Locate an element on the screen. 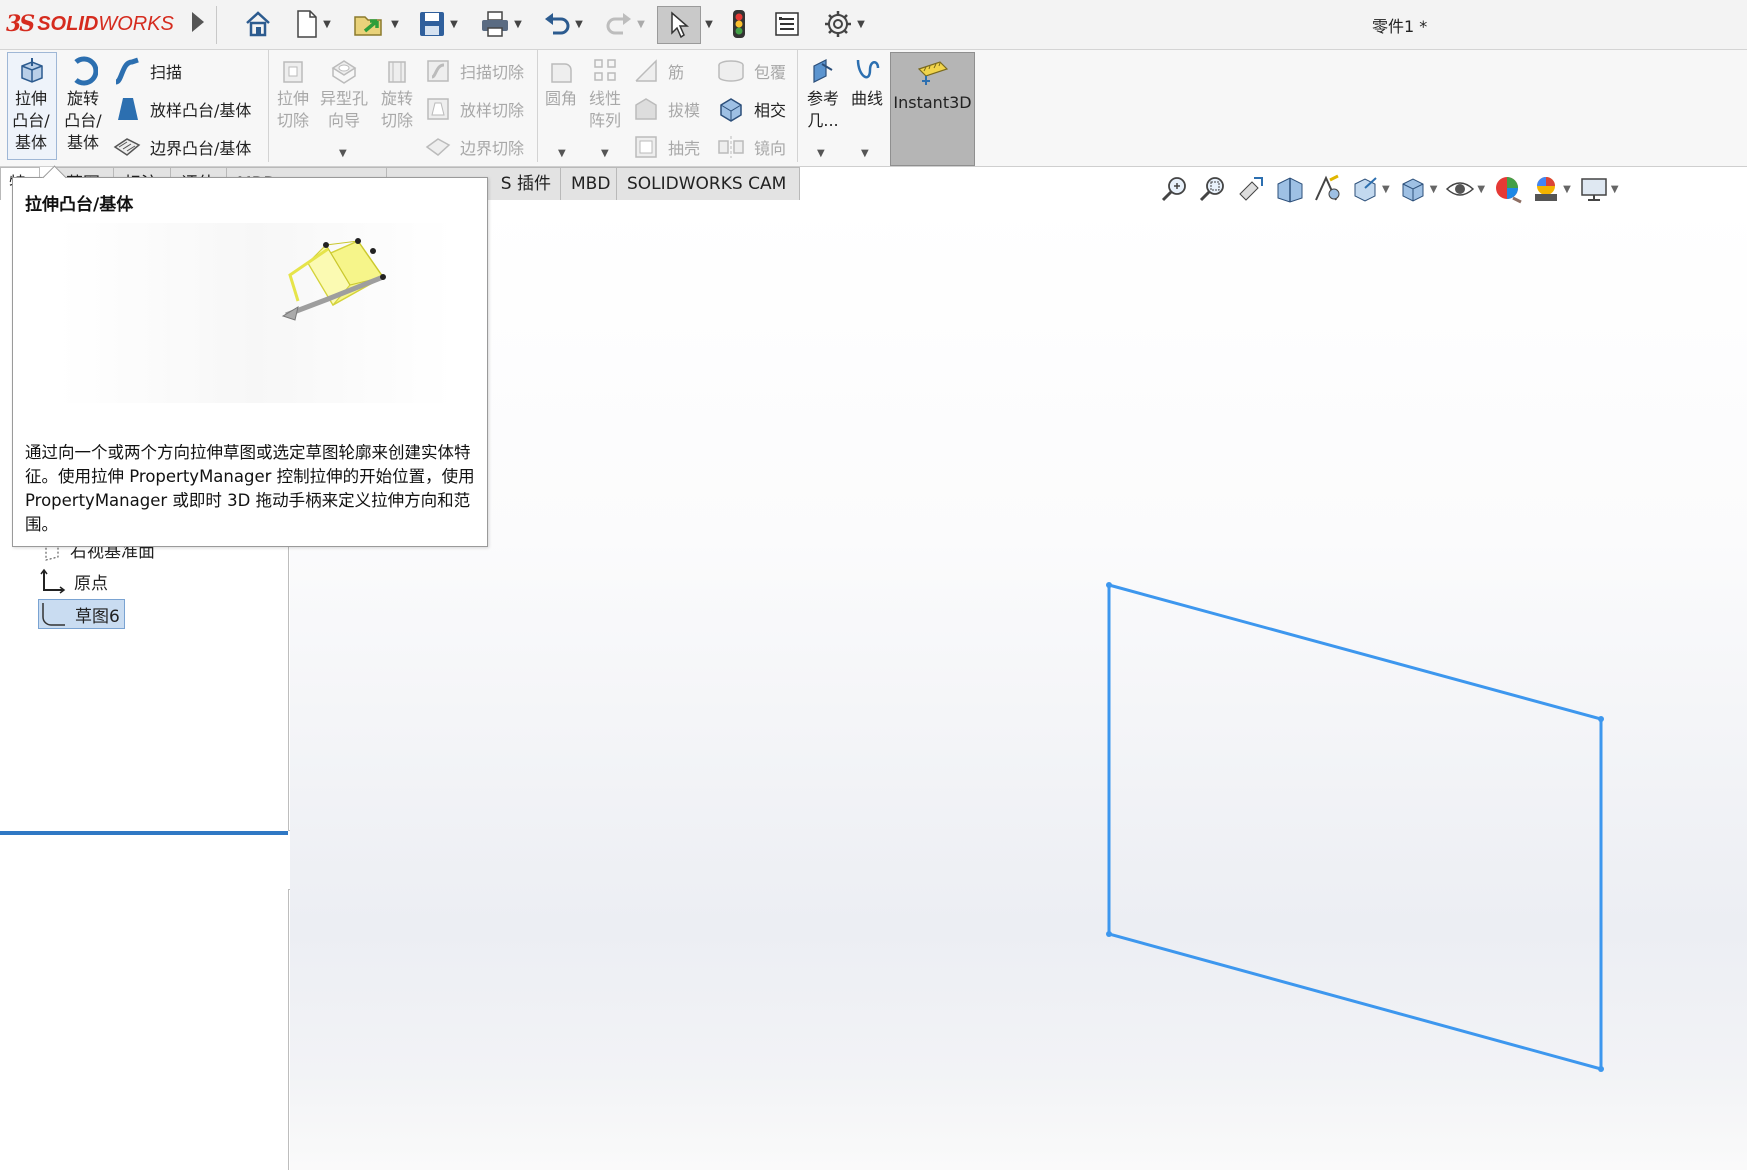 Image resolution: width=1747 pixels, height=1170 pixels. intersect-label: 相交 is located at coordinates (770, 110).